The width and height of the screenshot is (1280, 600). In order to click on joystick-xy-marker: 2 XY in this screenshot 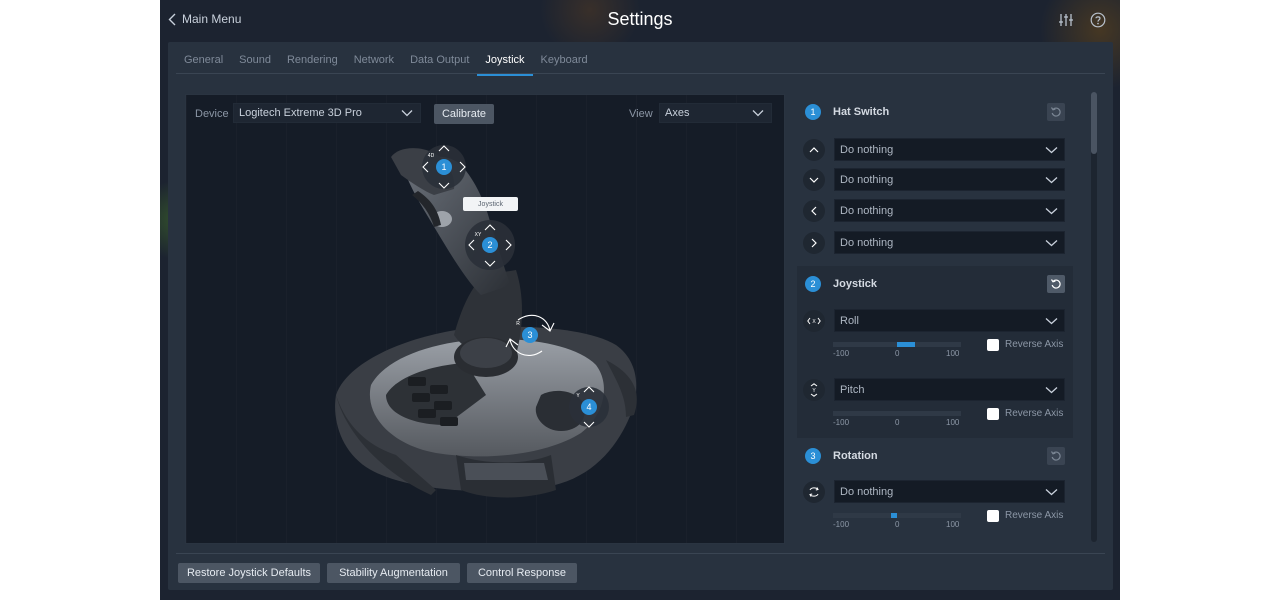, I will do `click(490, 245)`.